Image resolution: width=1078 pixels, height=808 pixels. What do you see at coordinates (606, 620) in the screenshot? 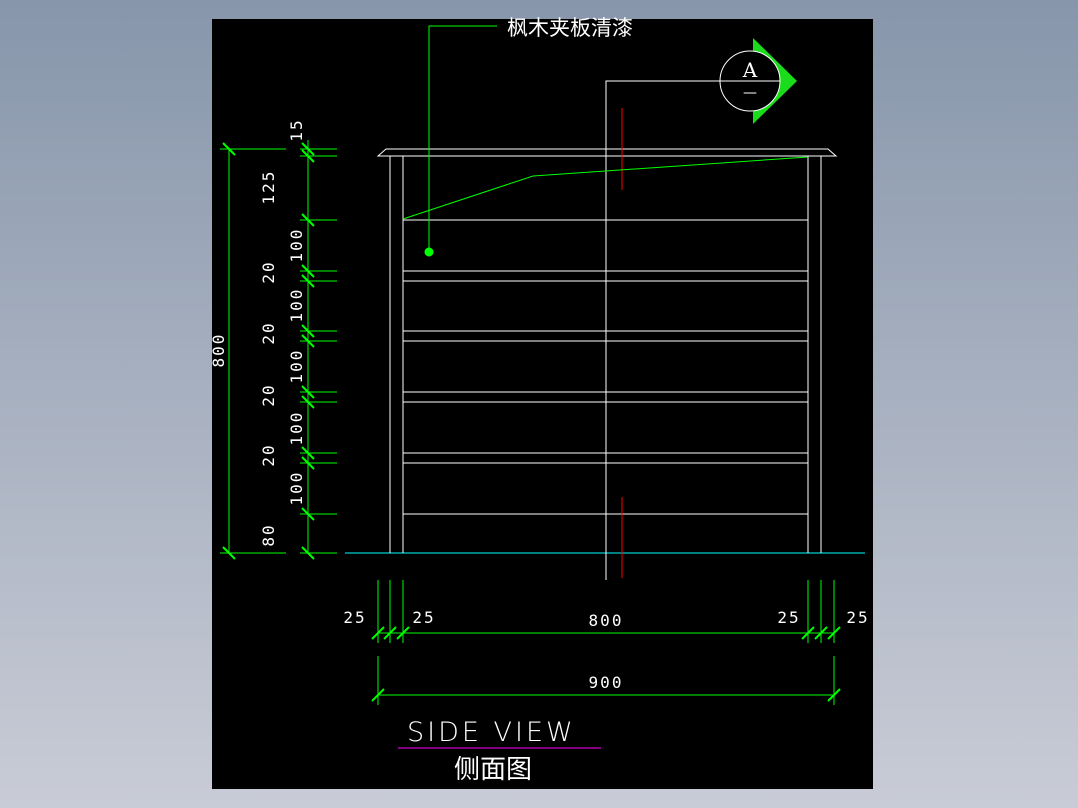
I see `dim-inner-width: 800` at bounding box center [606, 620].